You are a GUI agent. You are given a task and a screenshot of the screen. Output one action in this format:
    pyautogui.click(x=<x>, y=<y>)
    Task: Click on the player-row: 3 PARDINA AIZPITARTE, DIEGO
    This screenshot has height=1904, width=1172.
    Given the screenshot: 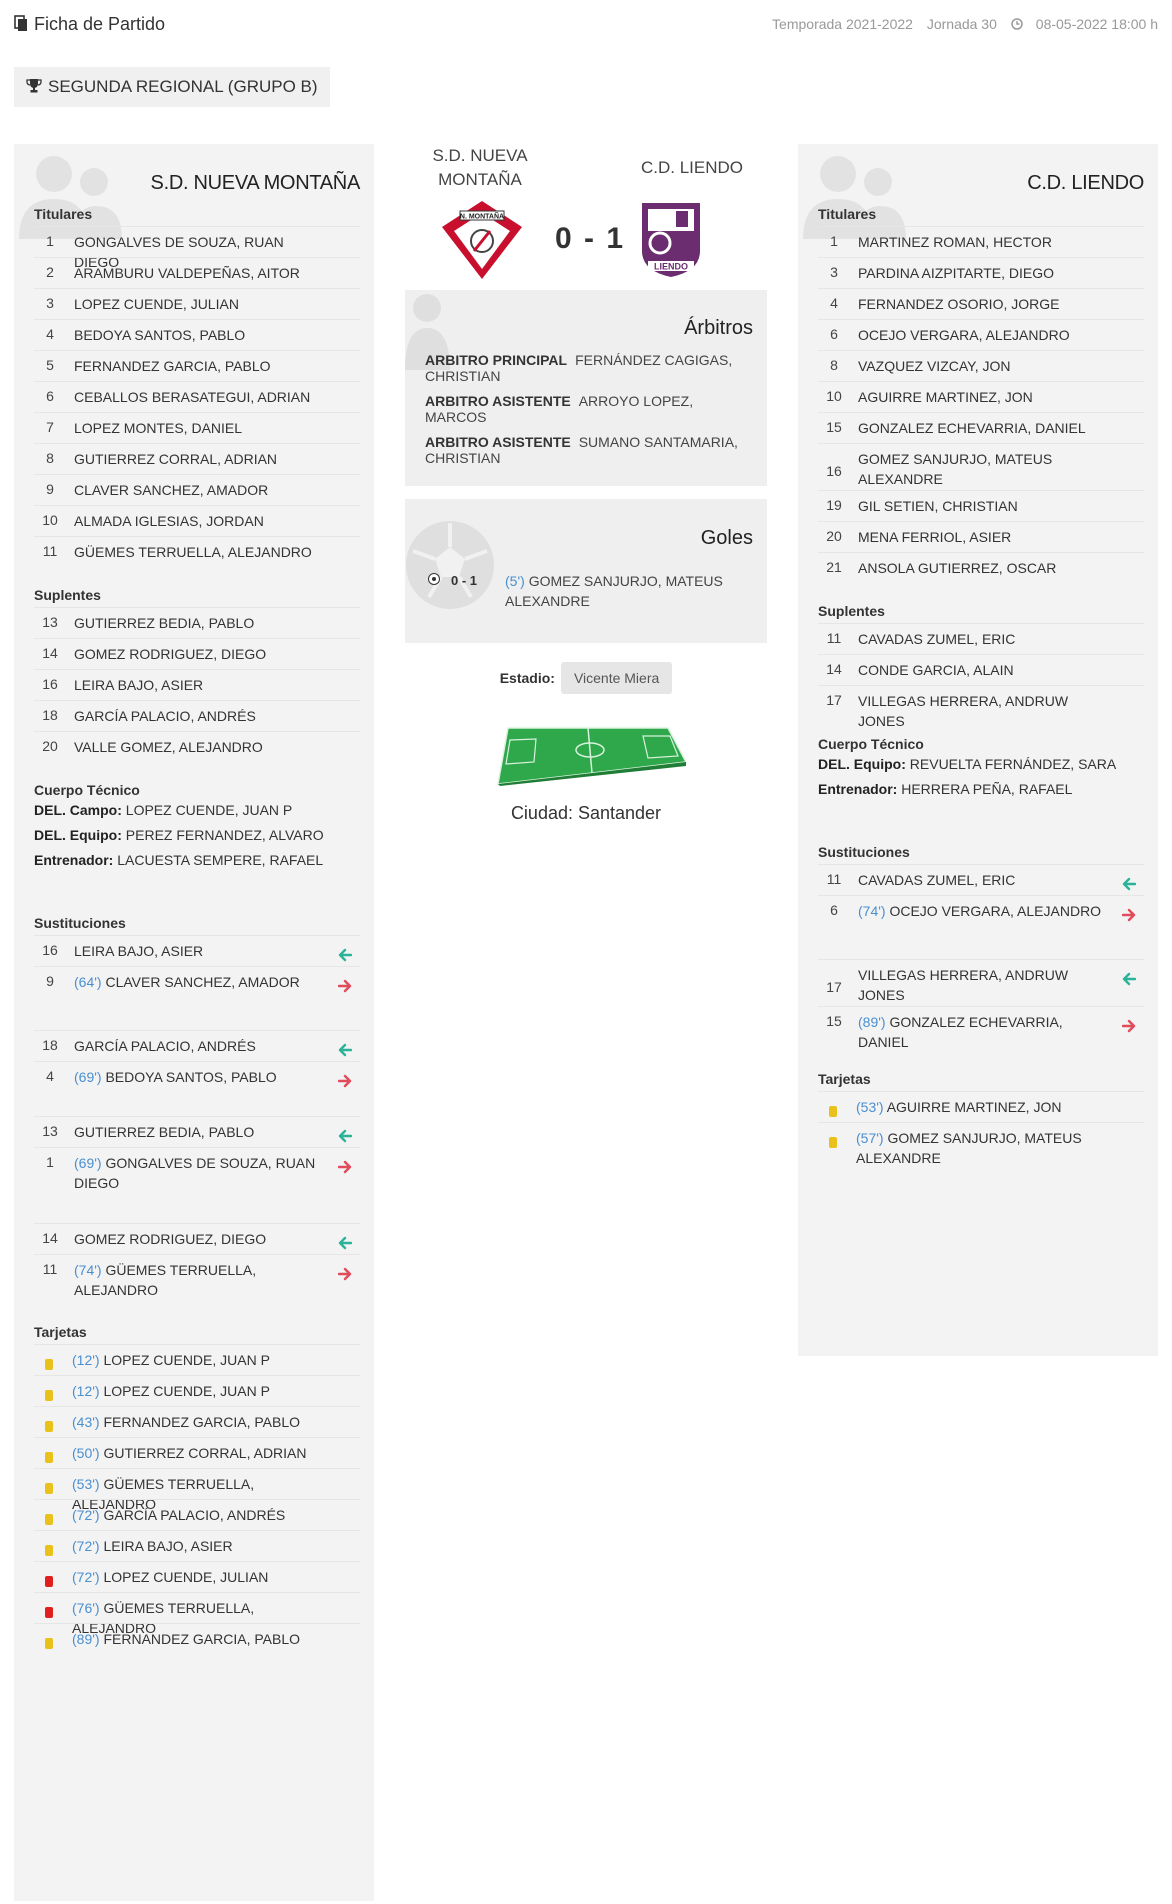 What is the action you would take?
    pyautogui.click(x=981, y=272)
    